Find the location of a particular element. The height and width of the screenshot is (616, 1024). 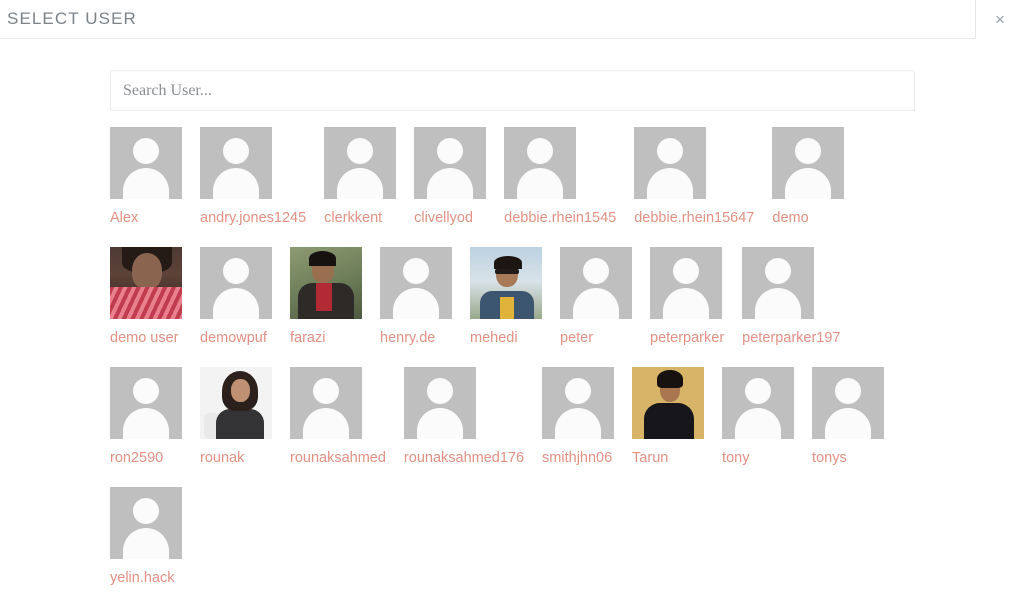

user-item: clerkkent is located at coordinates (360, 177).